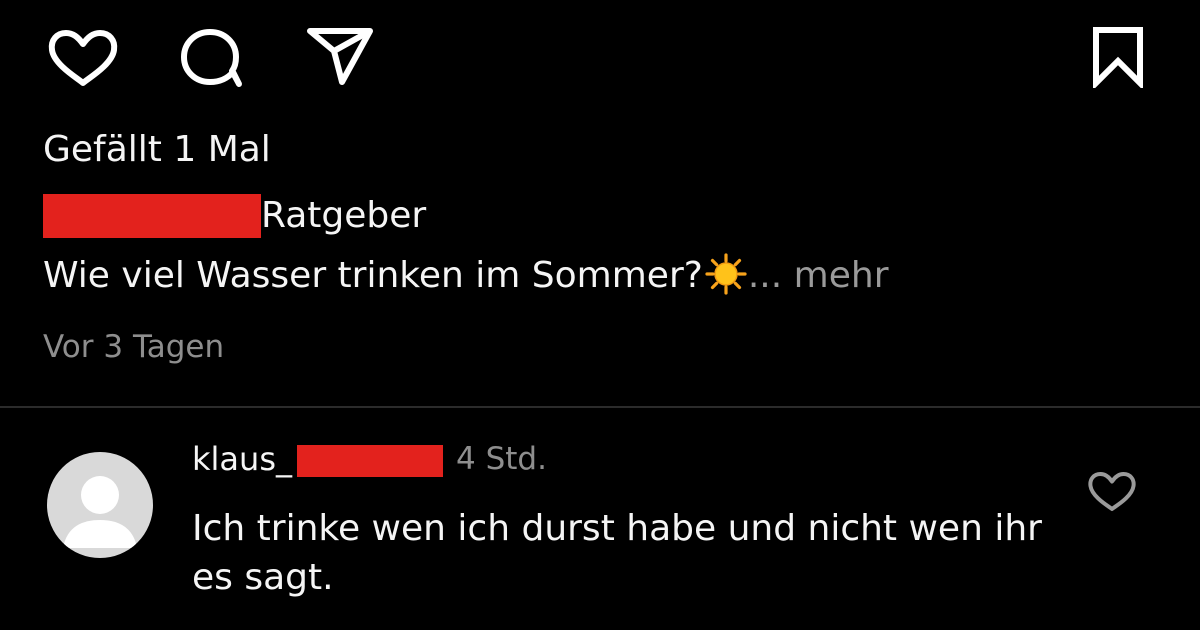 The height and width of the screenshot is (630, 1200). I want to click on caption-text: Wie viel Wasser trinken im Sommer?, so click(373, 275).